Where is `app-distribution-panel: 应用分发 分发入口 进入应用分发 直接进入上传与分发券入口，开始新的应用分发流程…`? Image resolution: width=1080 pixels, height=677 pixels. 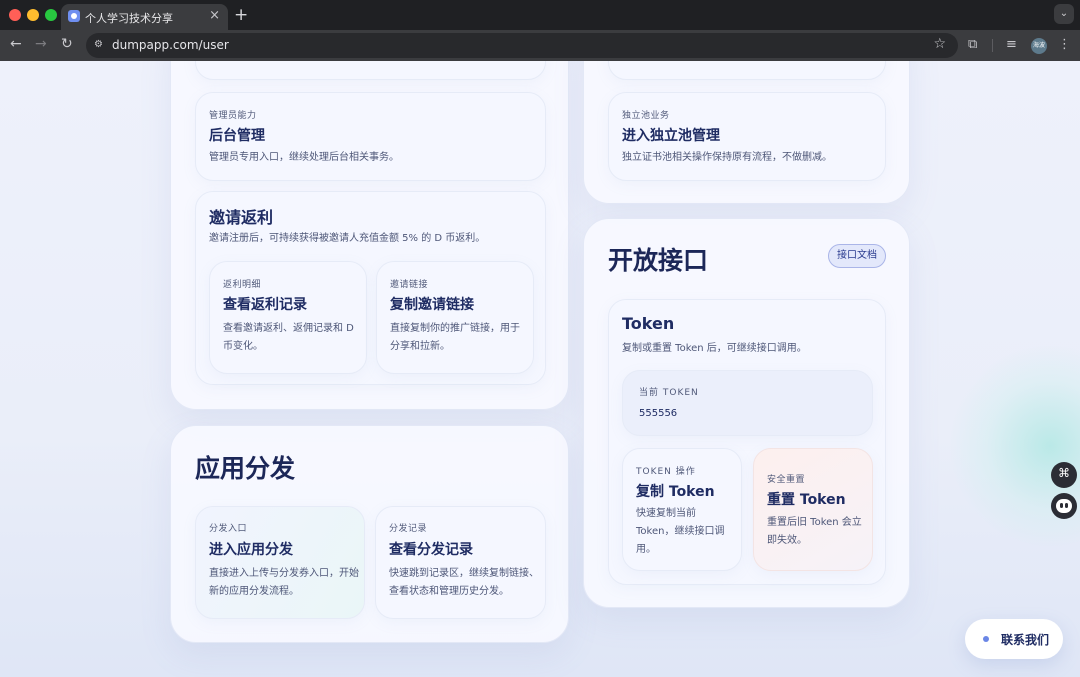
app-distribution-panel: 应用分发 分发入口 进入应用分发 直接进入上传与分发券入口，开始新的应用分发流程… is located at coordinates (369, 534).